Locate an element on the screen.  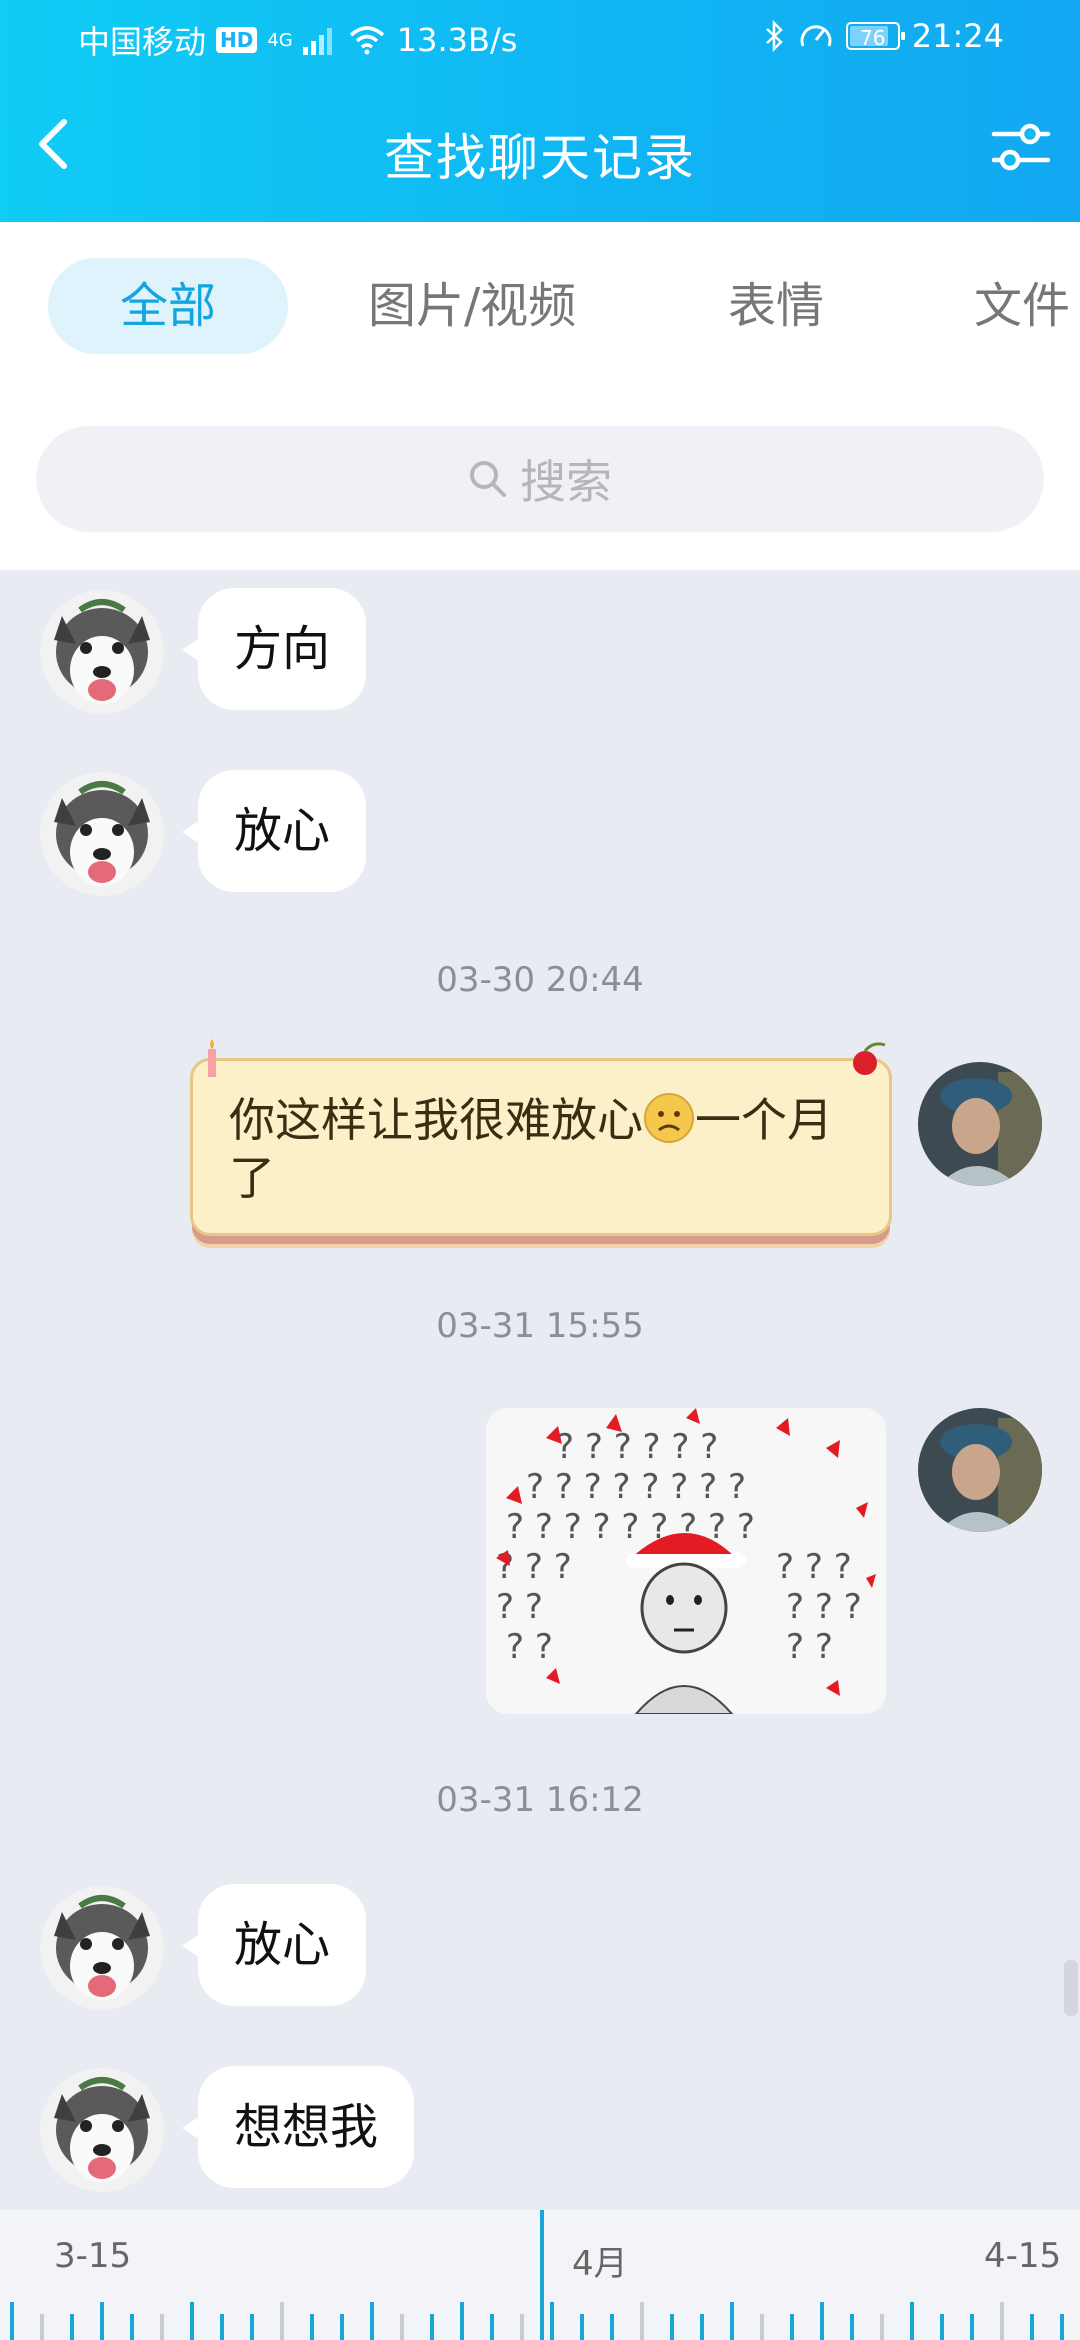
battery-level: 76 is located at coordinates (873, 38).